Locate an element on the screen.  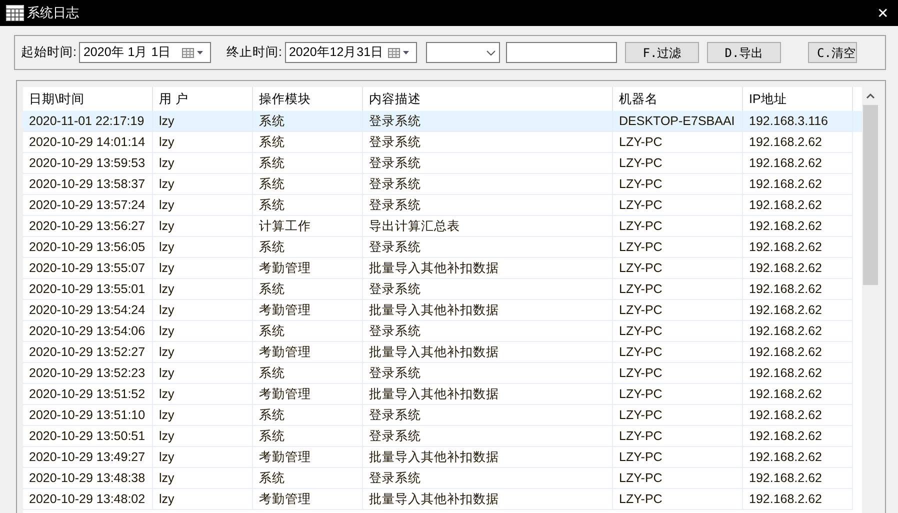
table-cell: 计算工作 is located at coordinates (308, 226).